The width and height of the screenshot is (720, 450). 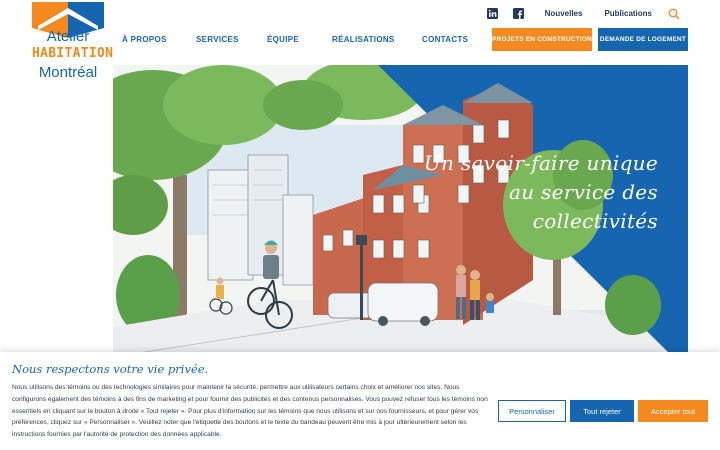 I want to click on reject-all-cookies-button: Tout rejeter, so click(x=602, y=411).